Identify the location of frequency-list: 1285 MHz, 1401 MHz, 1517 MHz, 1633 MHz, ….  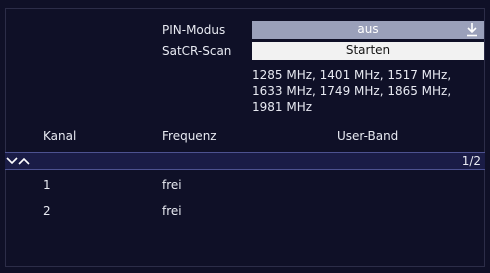
(352, 91).